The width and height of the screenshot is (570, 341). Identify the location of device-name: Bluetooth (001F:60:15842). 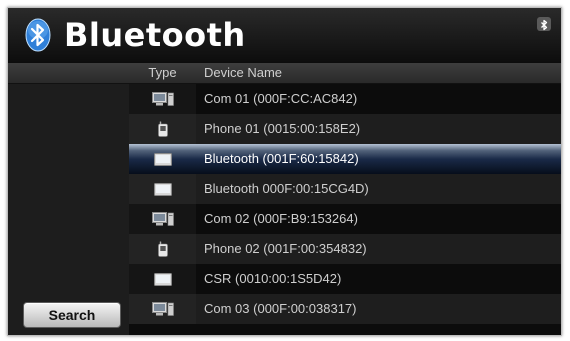
(281, 158).